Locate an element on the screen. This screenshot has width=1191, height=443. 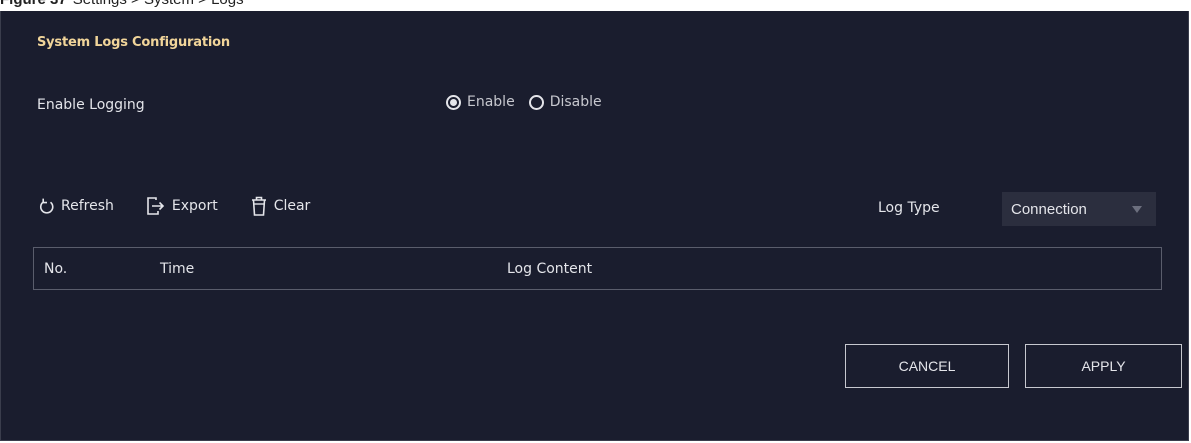
enable-radio is located at coordinates (453, 102).